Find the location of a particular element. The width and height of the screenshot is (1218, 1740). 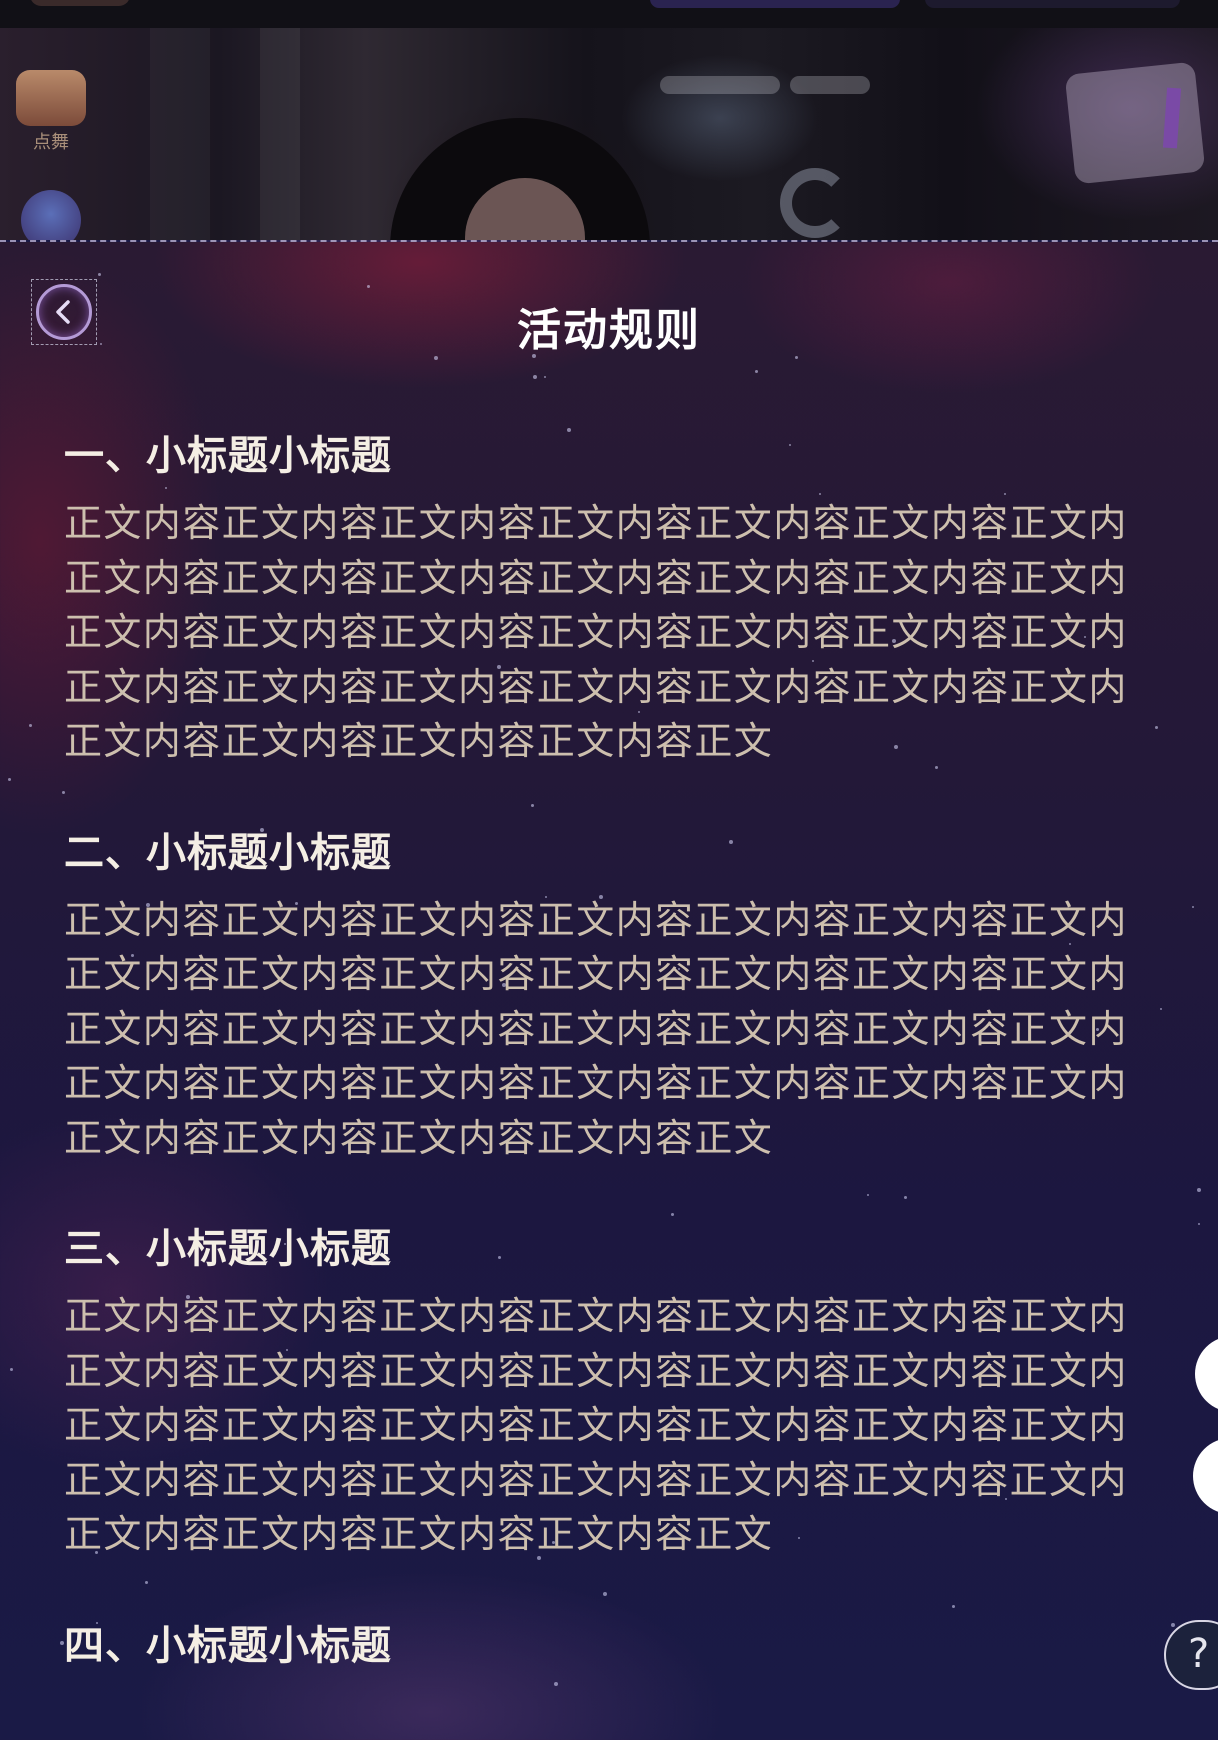

rule-heading: 二、小标题小标题 is located at coordinates (228, 852).